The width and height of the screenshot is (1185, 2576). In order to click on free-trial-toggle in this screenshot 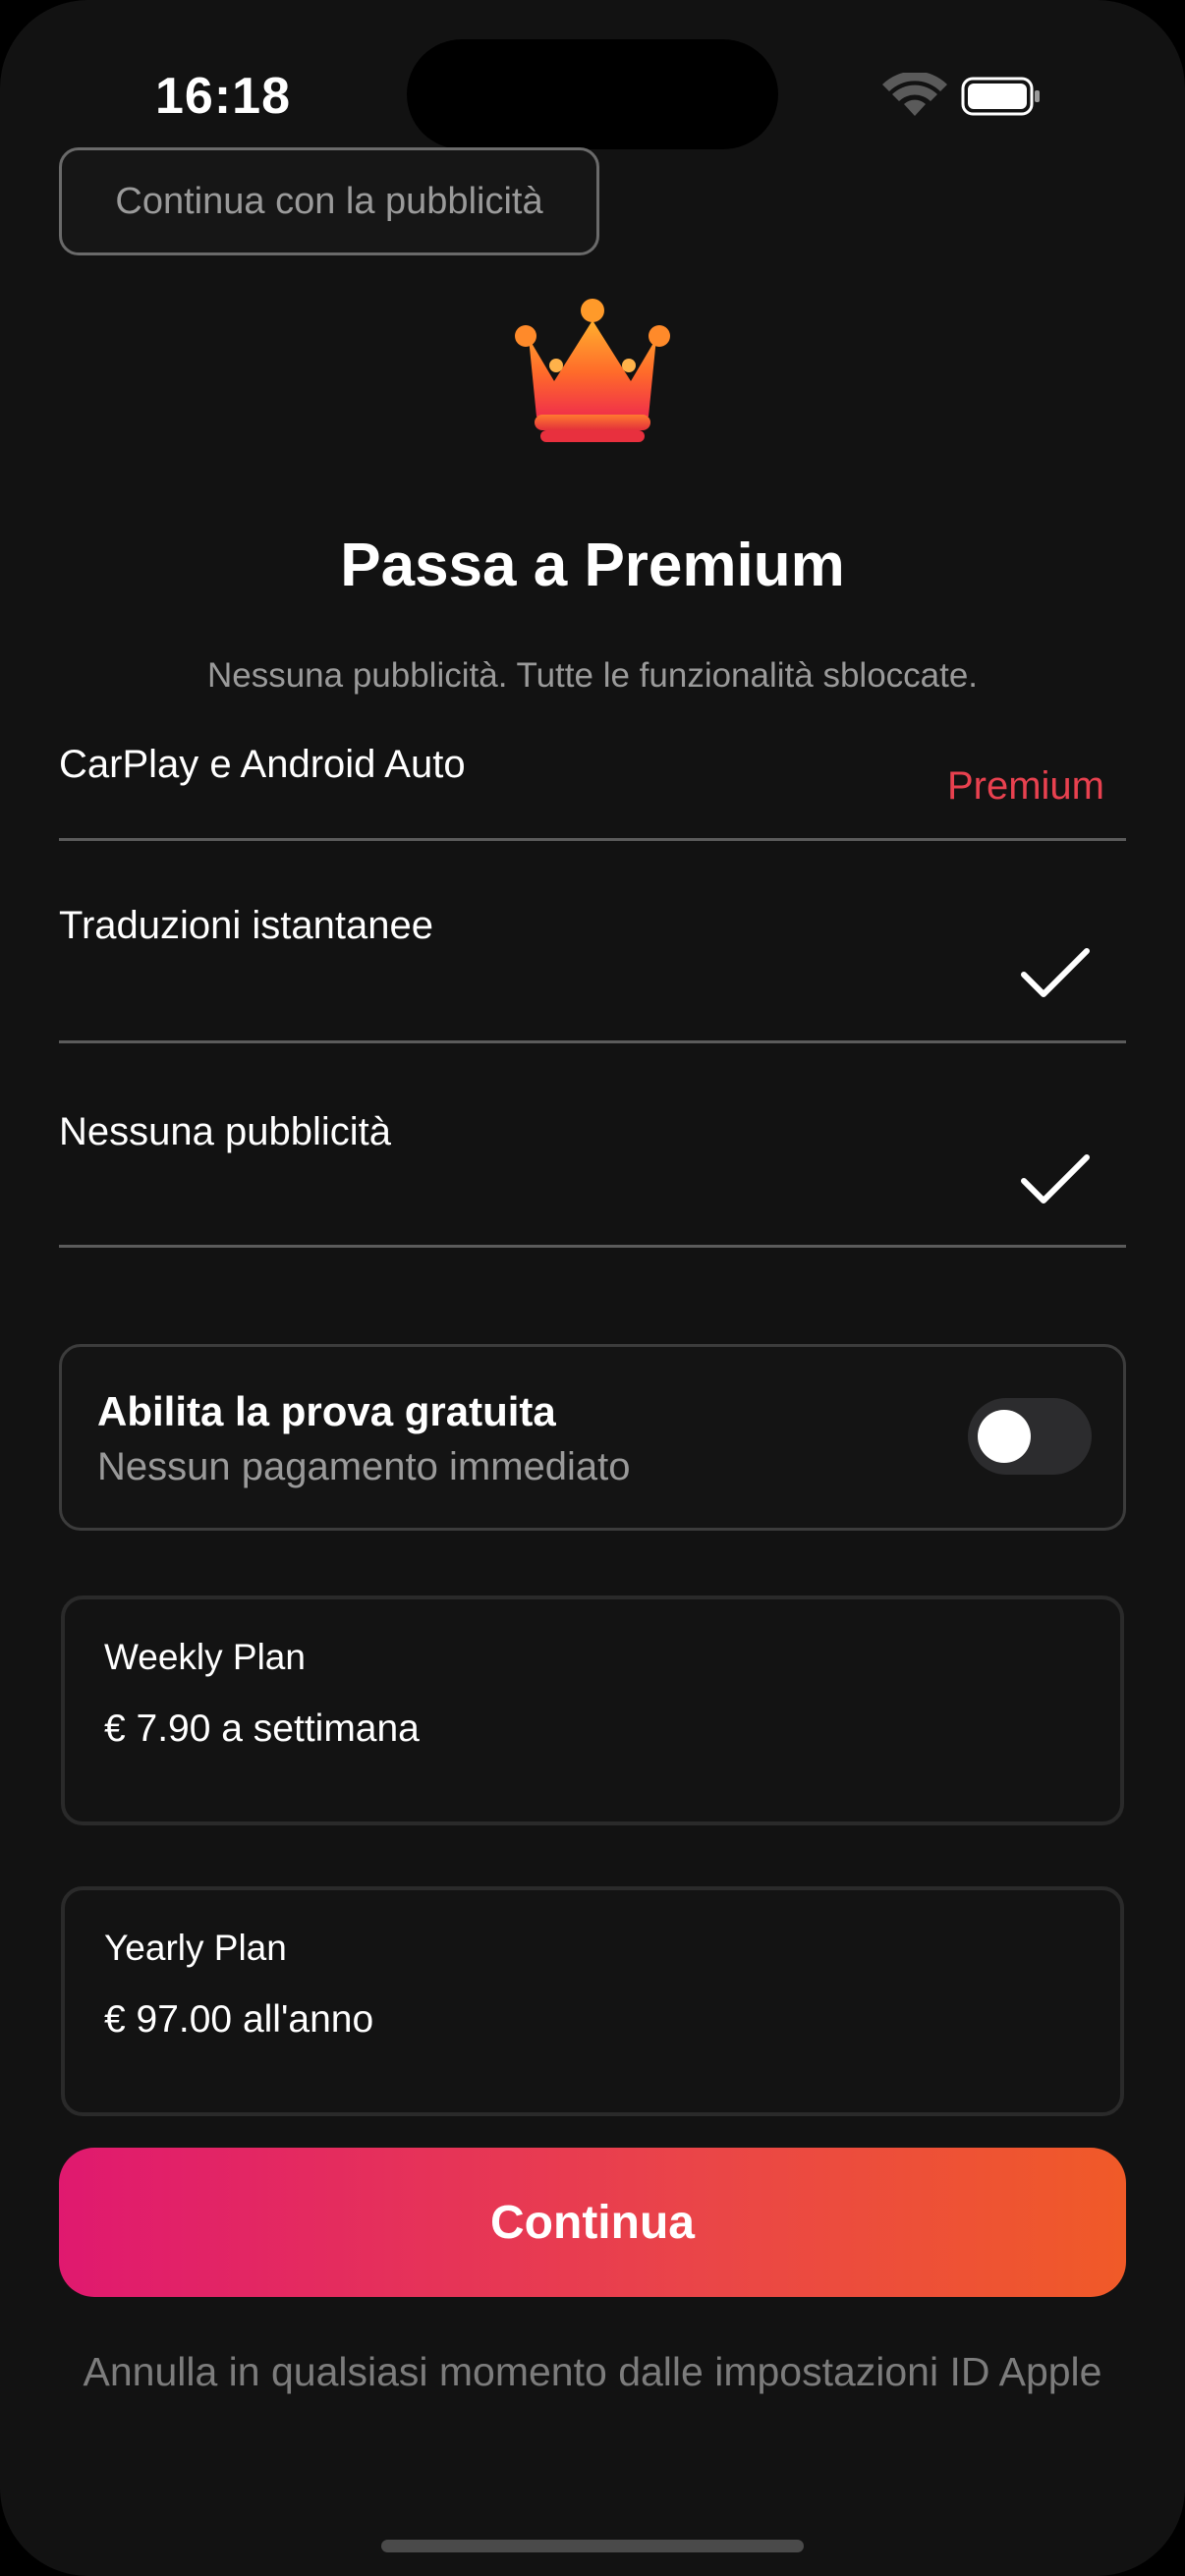, I will do `click(1030, 1436)`.